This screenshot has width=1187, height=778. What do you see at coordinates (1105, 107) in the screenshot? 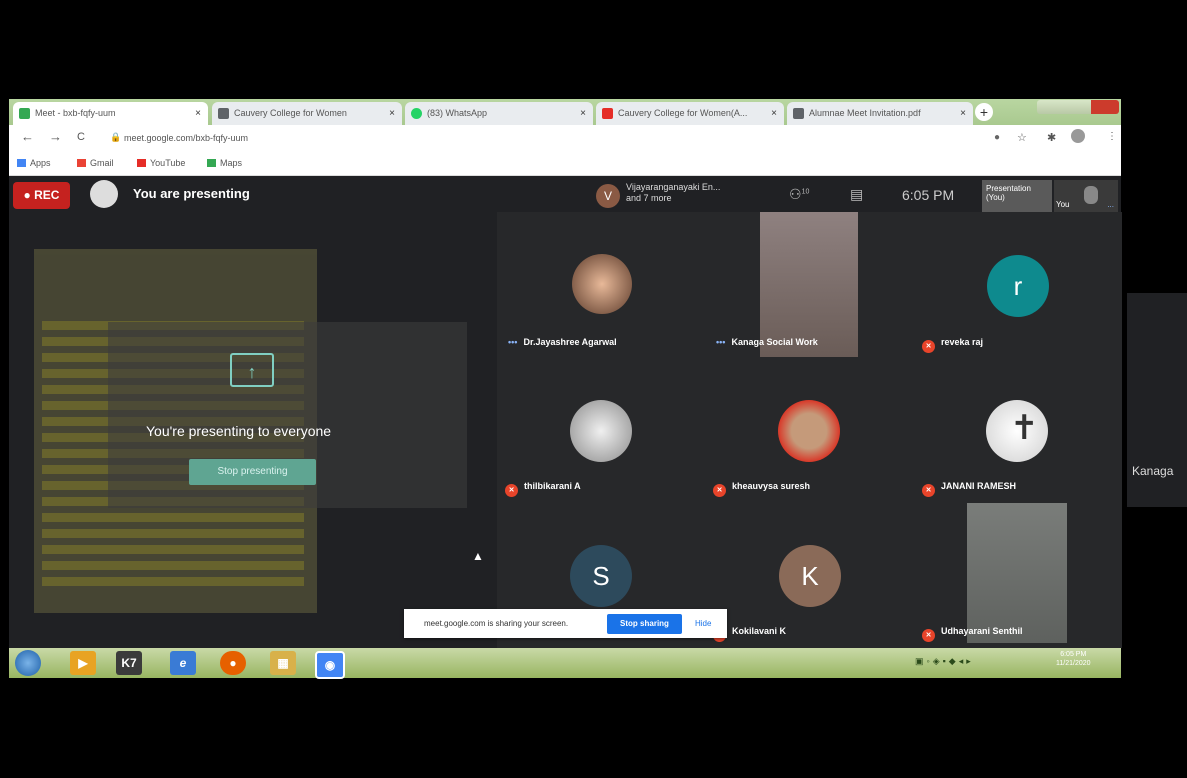
I see `window-close-button` at bounding box center [1105, 107].